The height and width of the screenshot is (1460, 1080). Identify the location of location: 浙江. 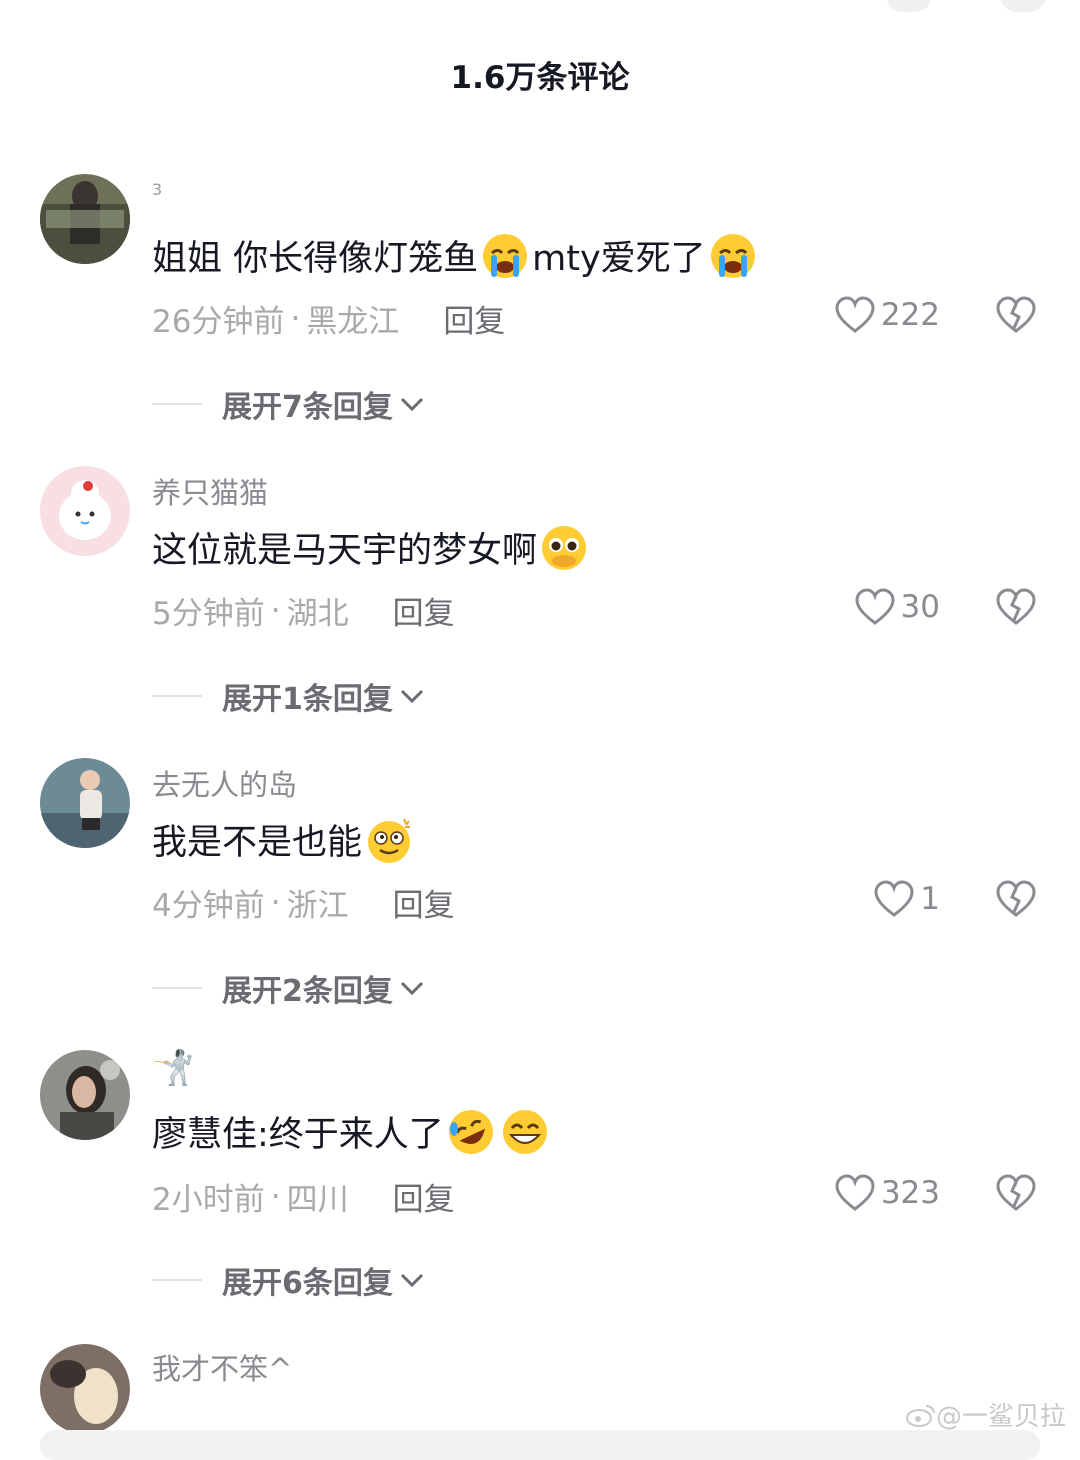
(317, 906).